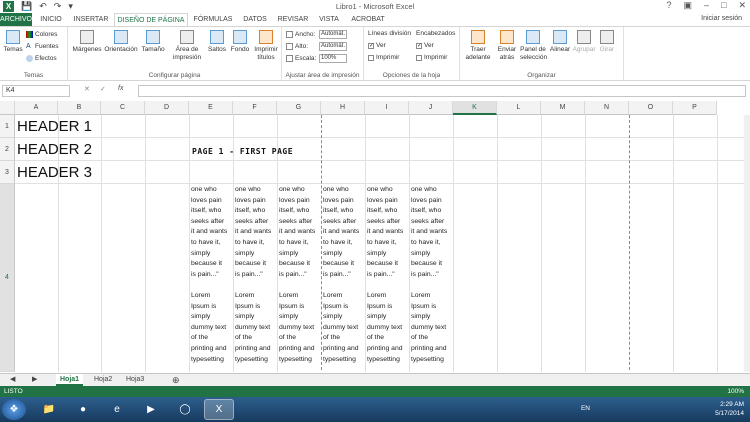  What do you see at coordinates (717, 243) in the screenshot?
I see `column-gridline` at bounding box center [717, 243].